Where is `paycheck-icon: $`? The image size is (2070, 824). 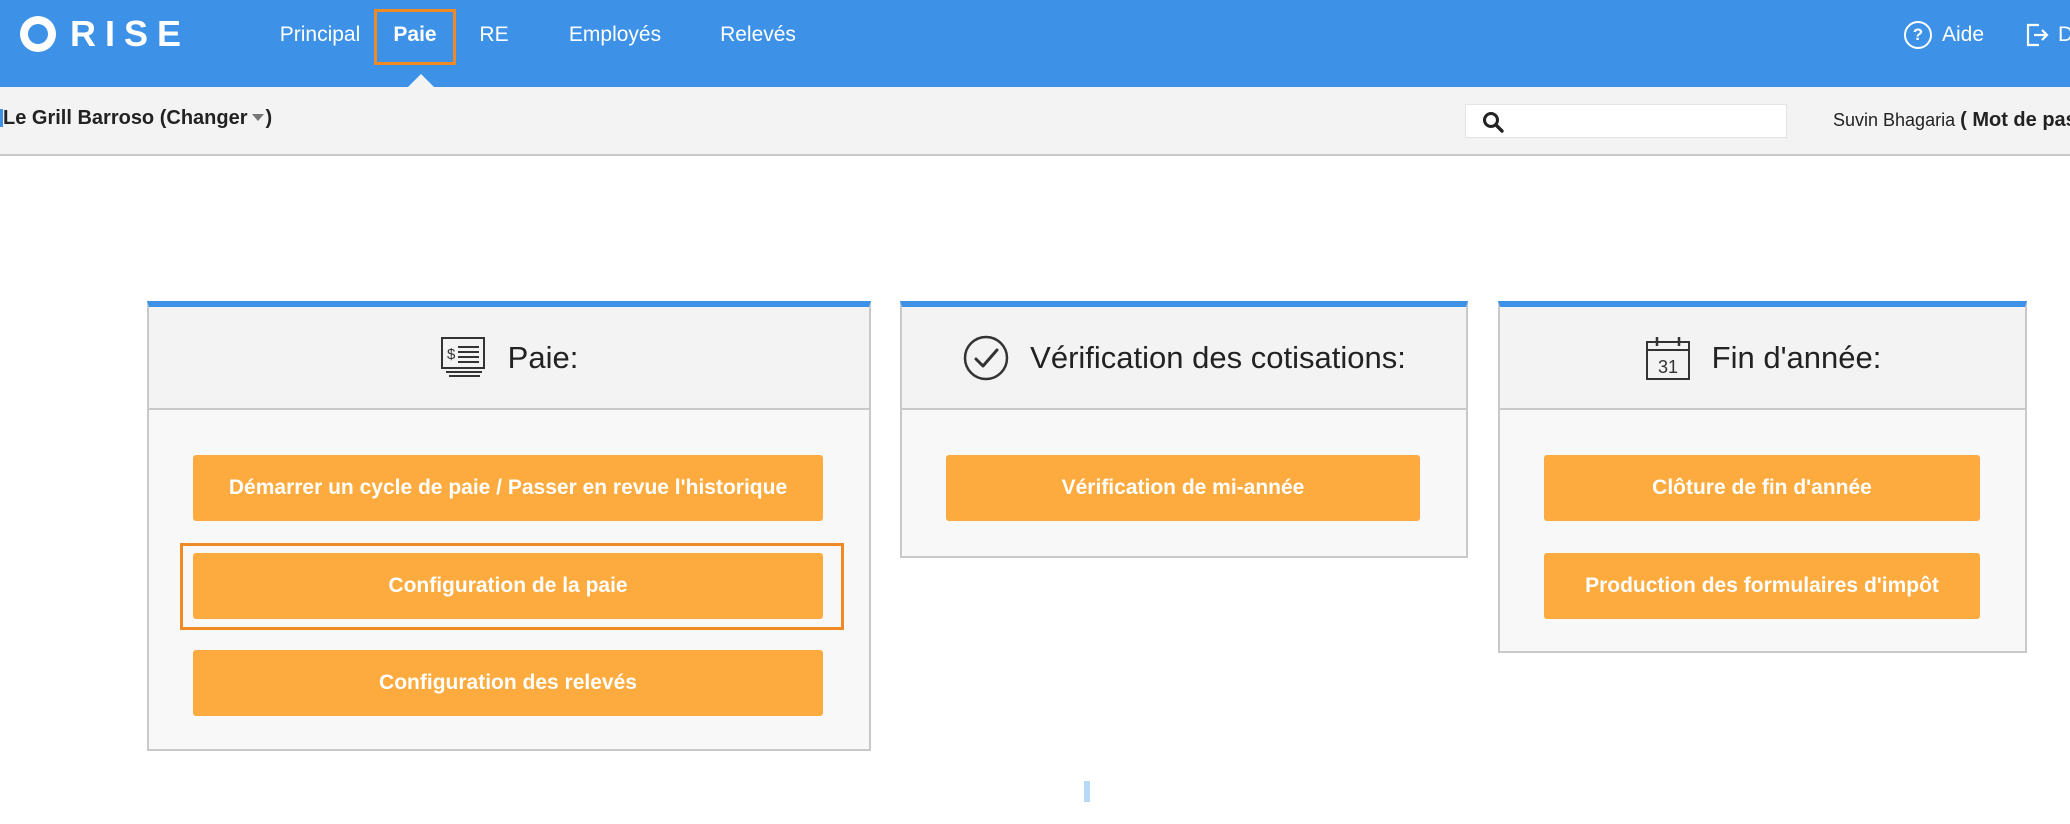 paycheck-icon: $ is located at coordinates (462, 356).